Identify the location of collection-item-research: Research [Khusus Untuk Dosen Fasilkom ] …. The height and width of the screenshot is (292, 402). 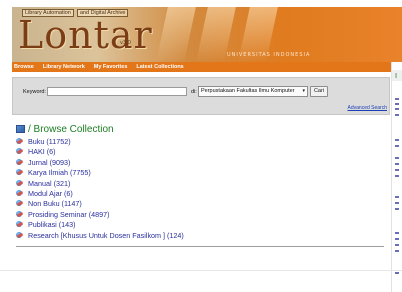
(201, 236).